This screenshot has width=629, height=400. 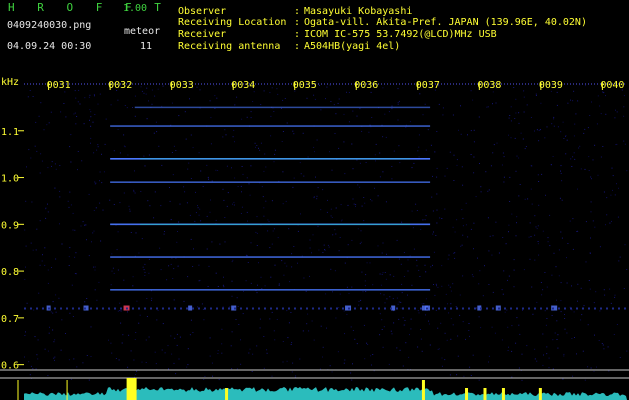 What do you see at coordinates (202, 34) in the screenshot?
I see `info-key: Receiver` at bounding box center [202, 34].